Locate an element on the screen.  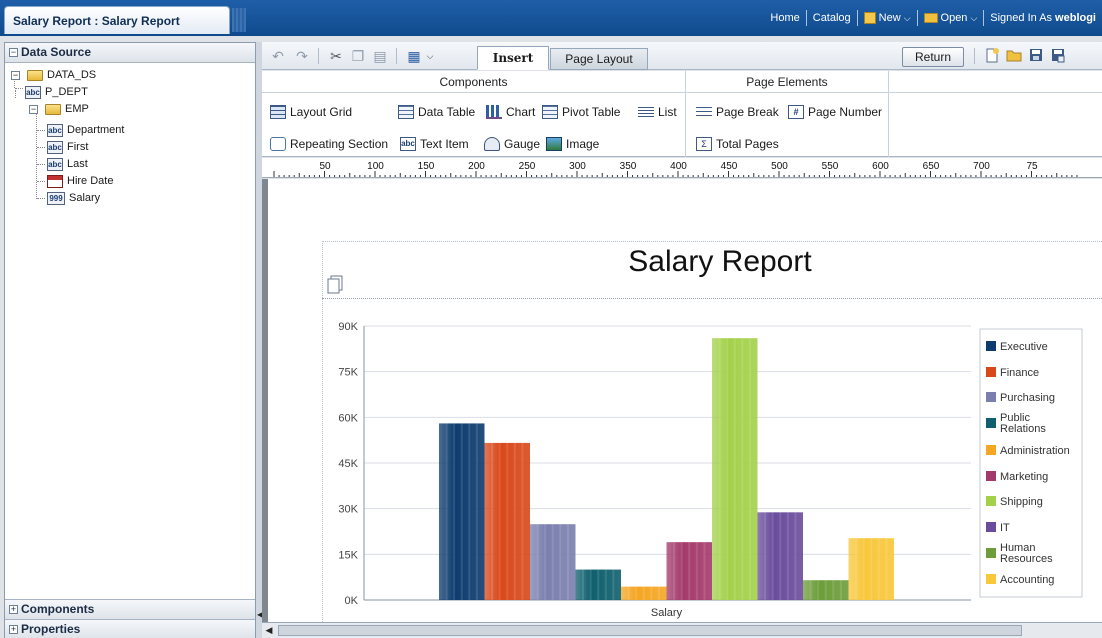
horizontal-scrollbar: ◀ is located at coordinates (682, 630).